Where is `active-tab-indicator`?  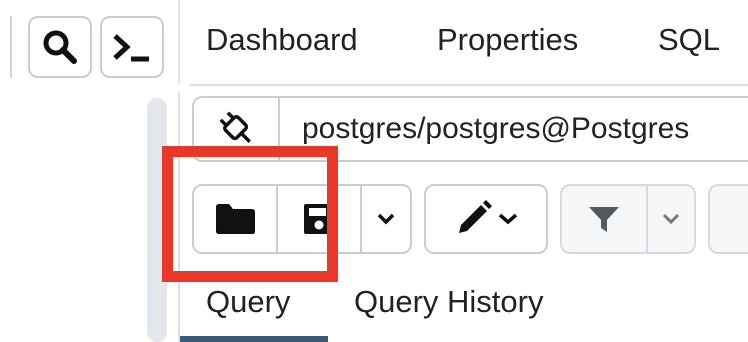
active-tab-indicator is located at coordinates (254, 339).